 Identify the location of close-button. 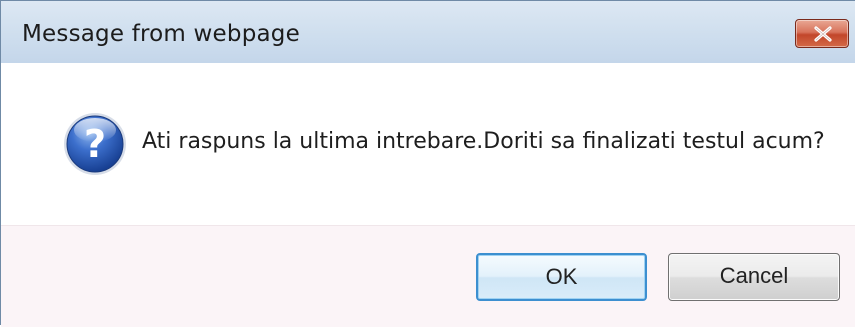
(822, 33).